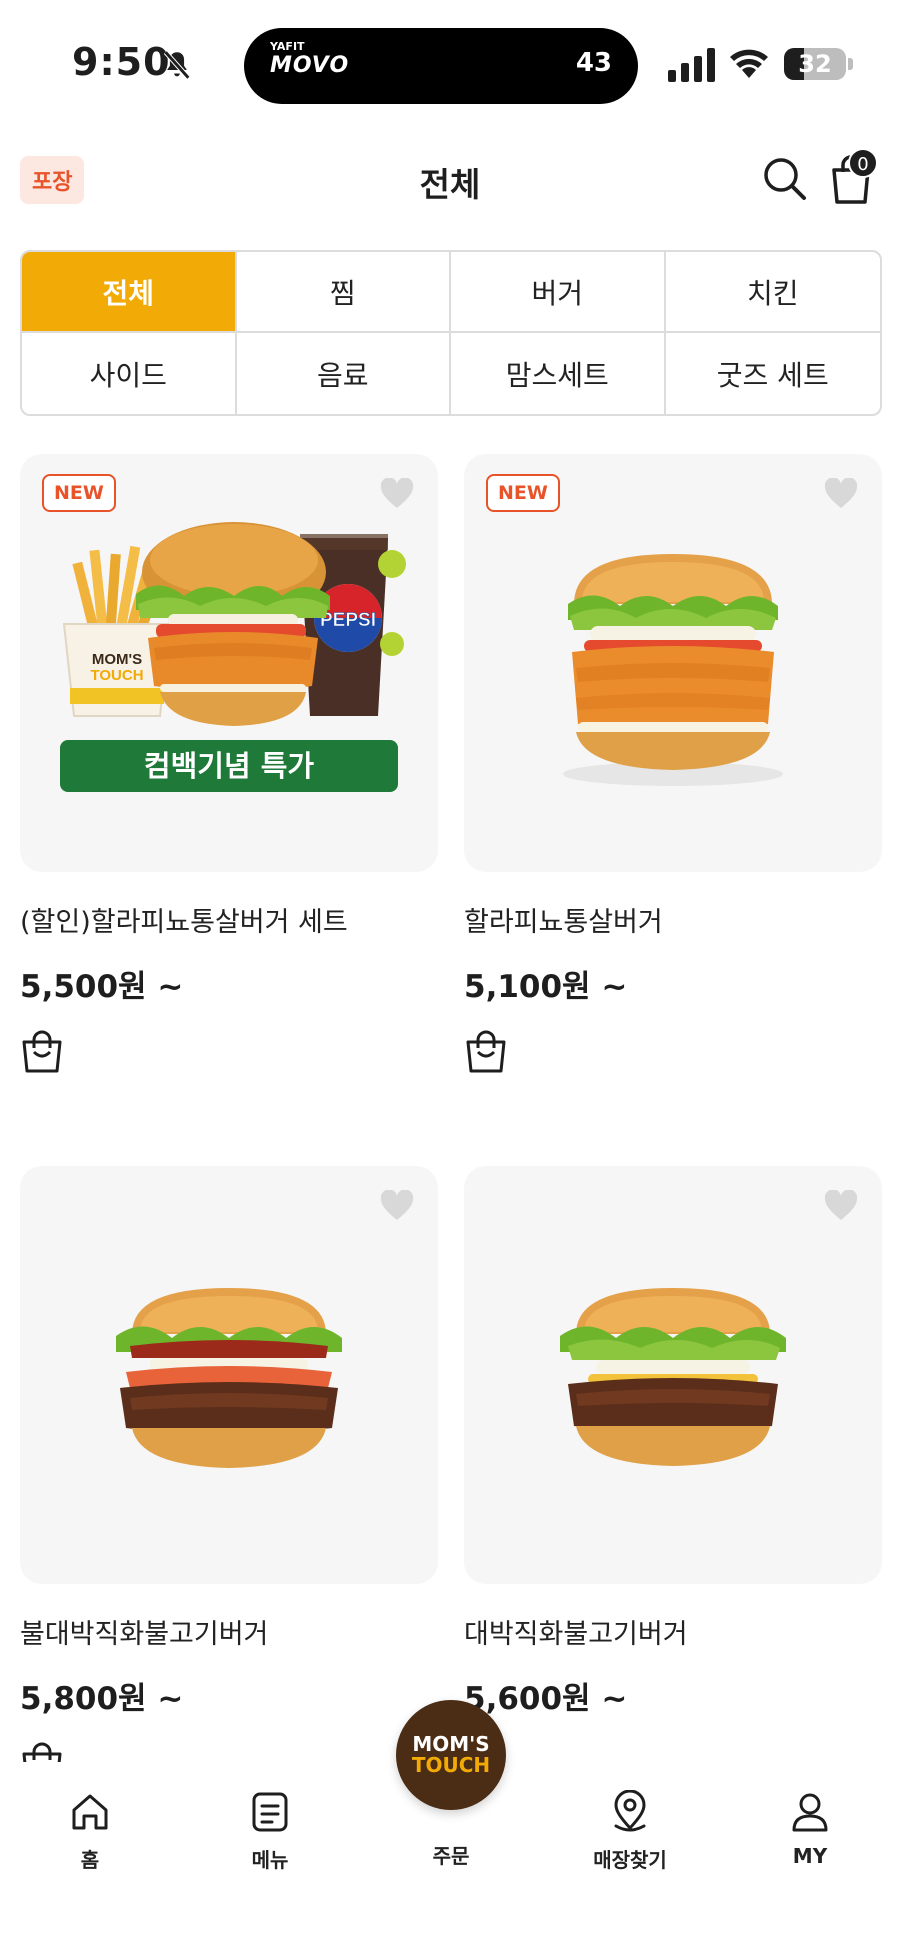  I want to click on cup-brand: PEPSI, so click(348, 620).